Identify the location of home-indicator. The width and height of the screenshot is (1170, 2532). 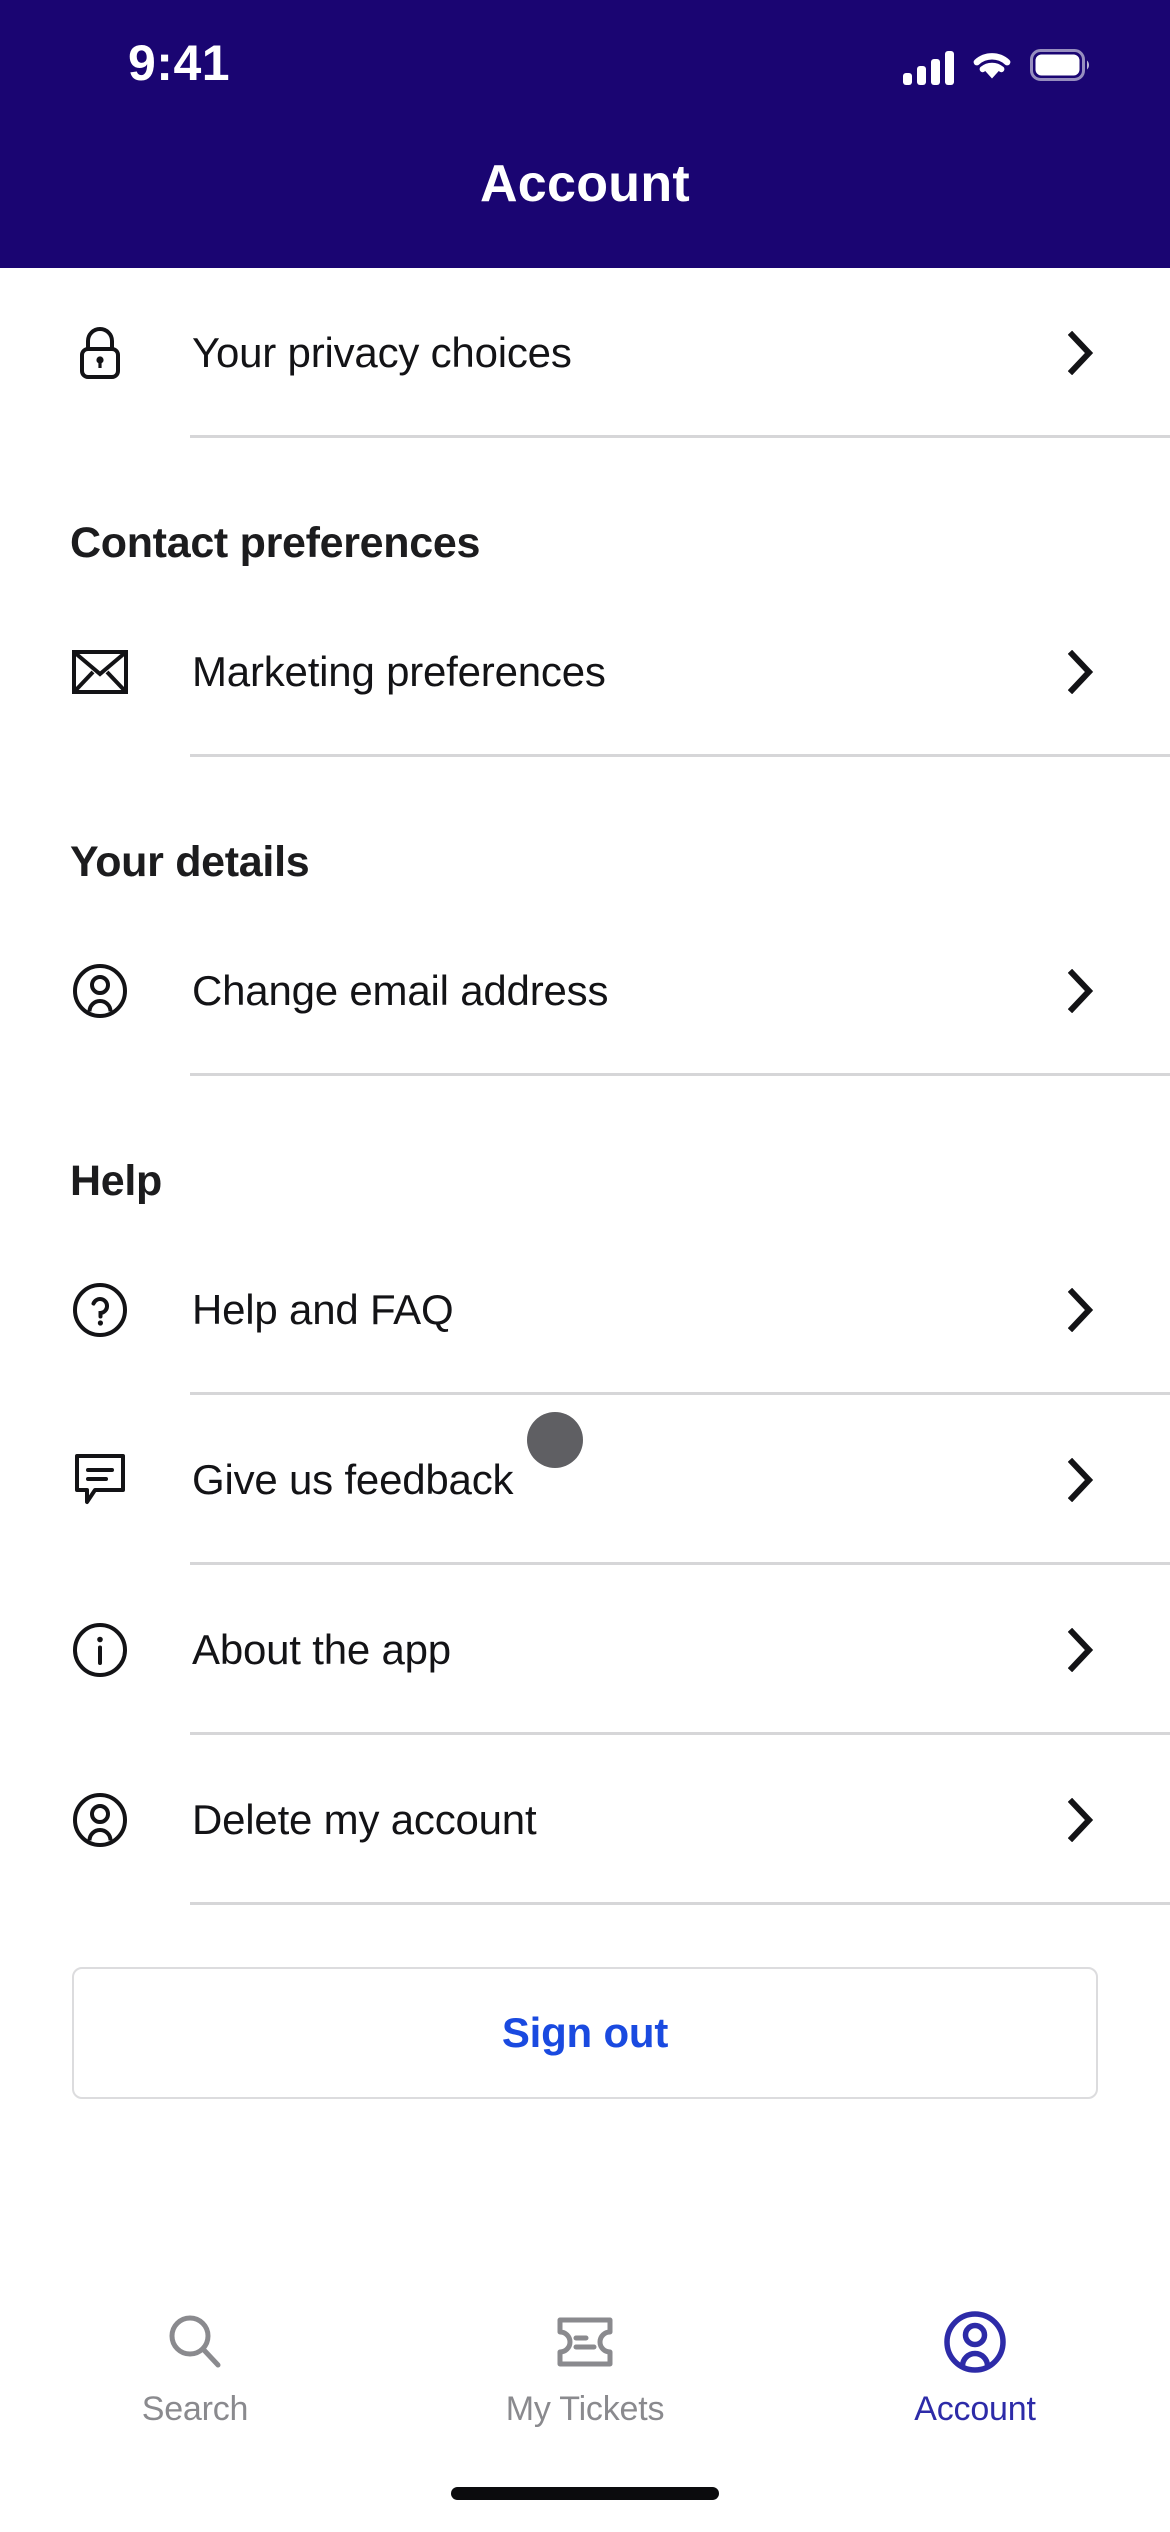
(585, 2493).